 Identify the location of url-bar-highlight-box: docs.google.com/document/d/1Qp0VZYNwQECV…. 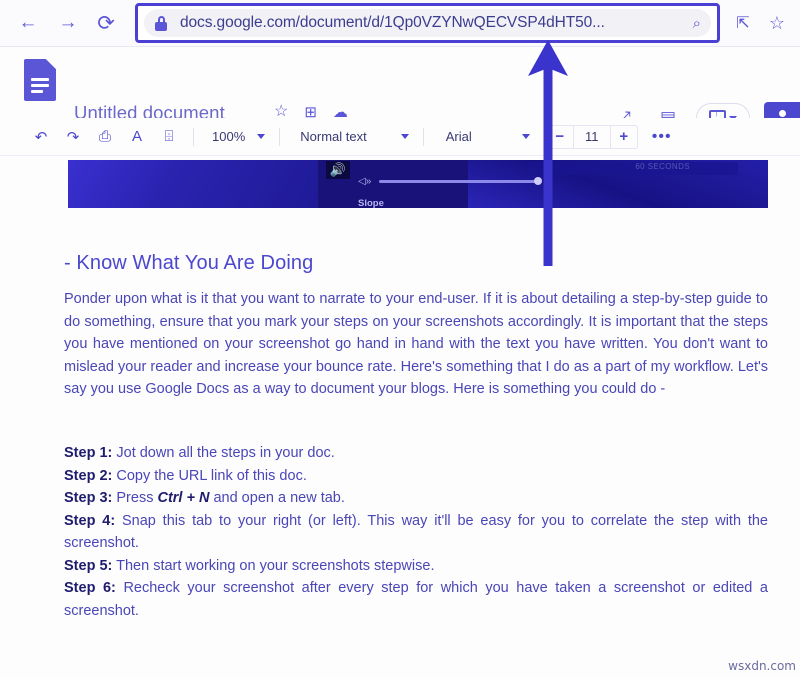
(427, 23).